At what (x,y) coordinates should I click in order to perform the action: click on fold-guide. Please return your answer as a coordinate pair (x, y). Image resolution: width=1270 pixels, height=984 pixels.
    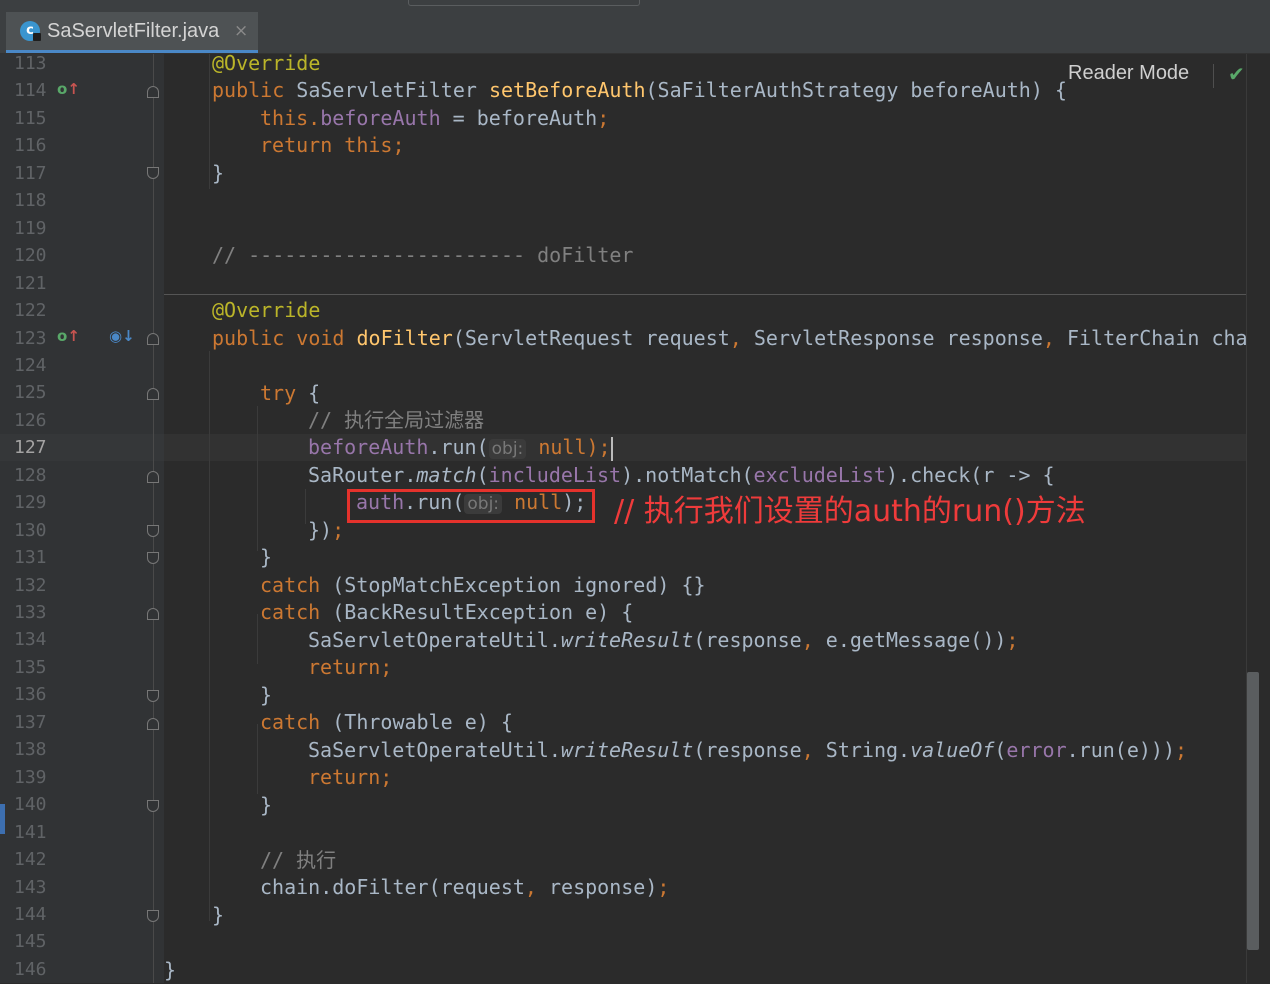
    Looking at the image, I should click on (153, 518).